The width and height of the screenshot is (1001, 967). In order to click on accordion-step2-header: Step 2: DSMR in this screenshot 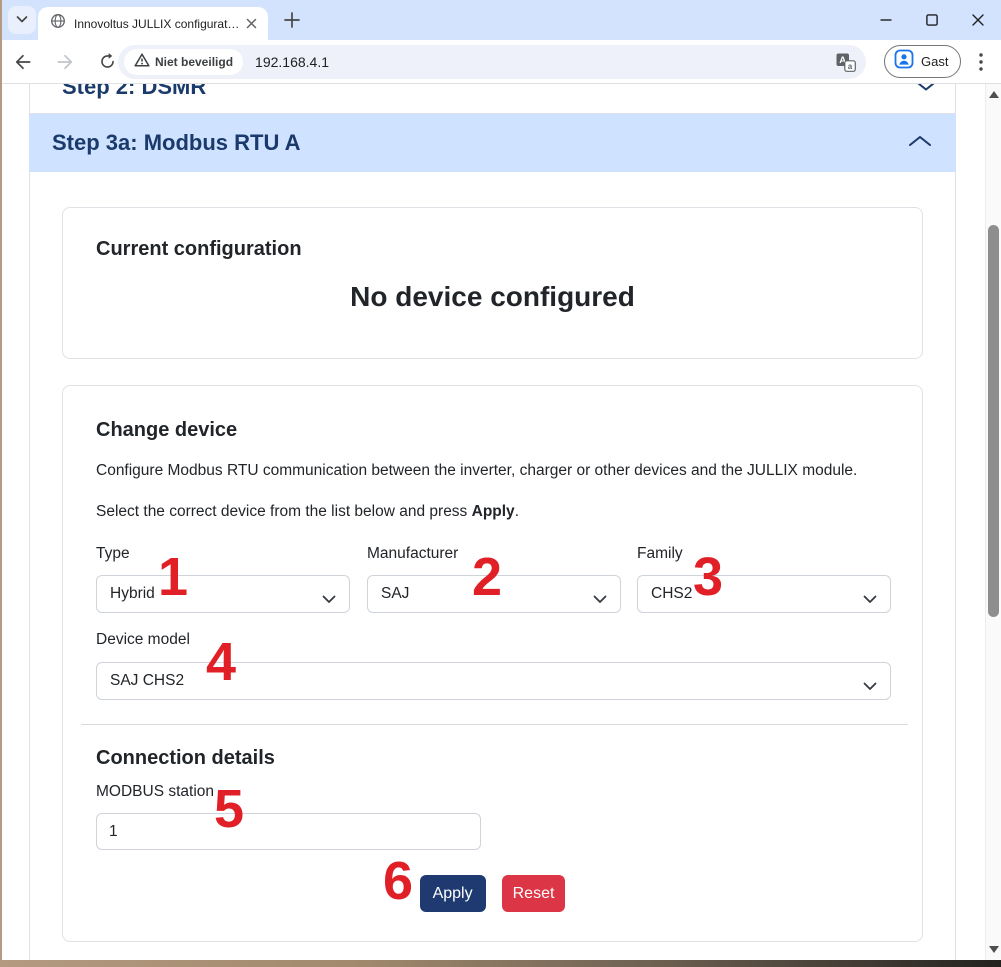, I will do `click(134, 92)`.